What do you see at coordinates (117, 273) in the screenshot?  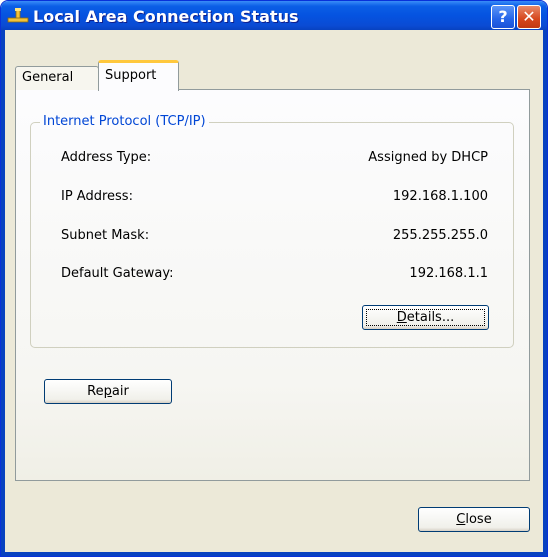 I see `default-gateway-label: Default Gateway:` at bounding box center [117, 273].